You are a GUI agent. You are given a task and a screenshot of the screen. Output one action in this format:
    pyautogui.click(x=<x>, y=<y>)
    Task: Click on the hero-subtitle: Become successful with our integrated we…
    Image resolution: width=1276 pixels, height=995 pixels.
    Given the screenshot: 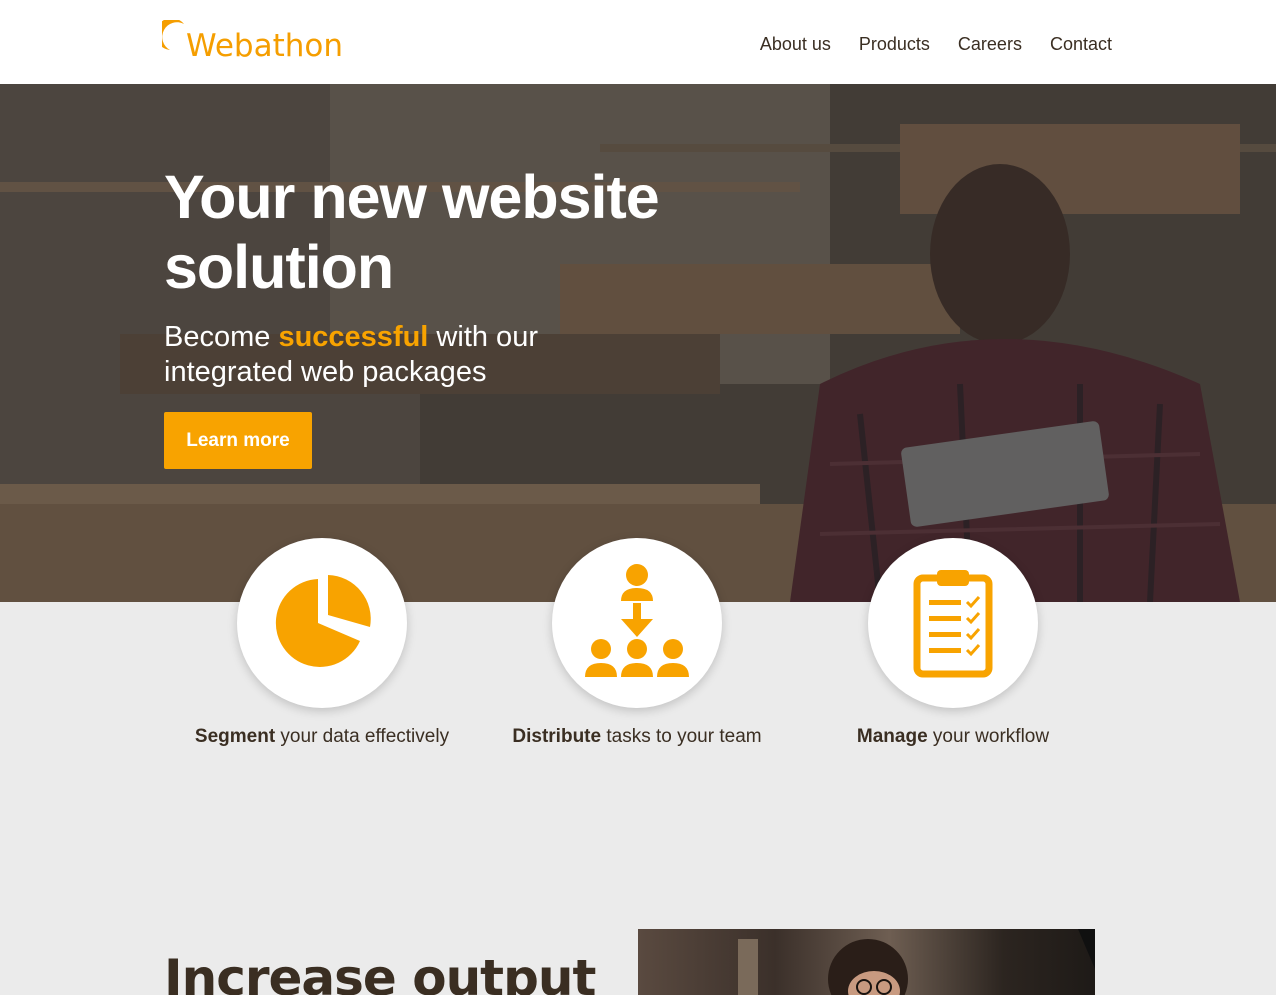 What is the action you would take?
    pyautogui.click(x=374, y=355)
    